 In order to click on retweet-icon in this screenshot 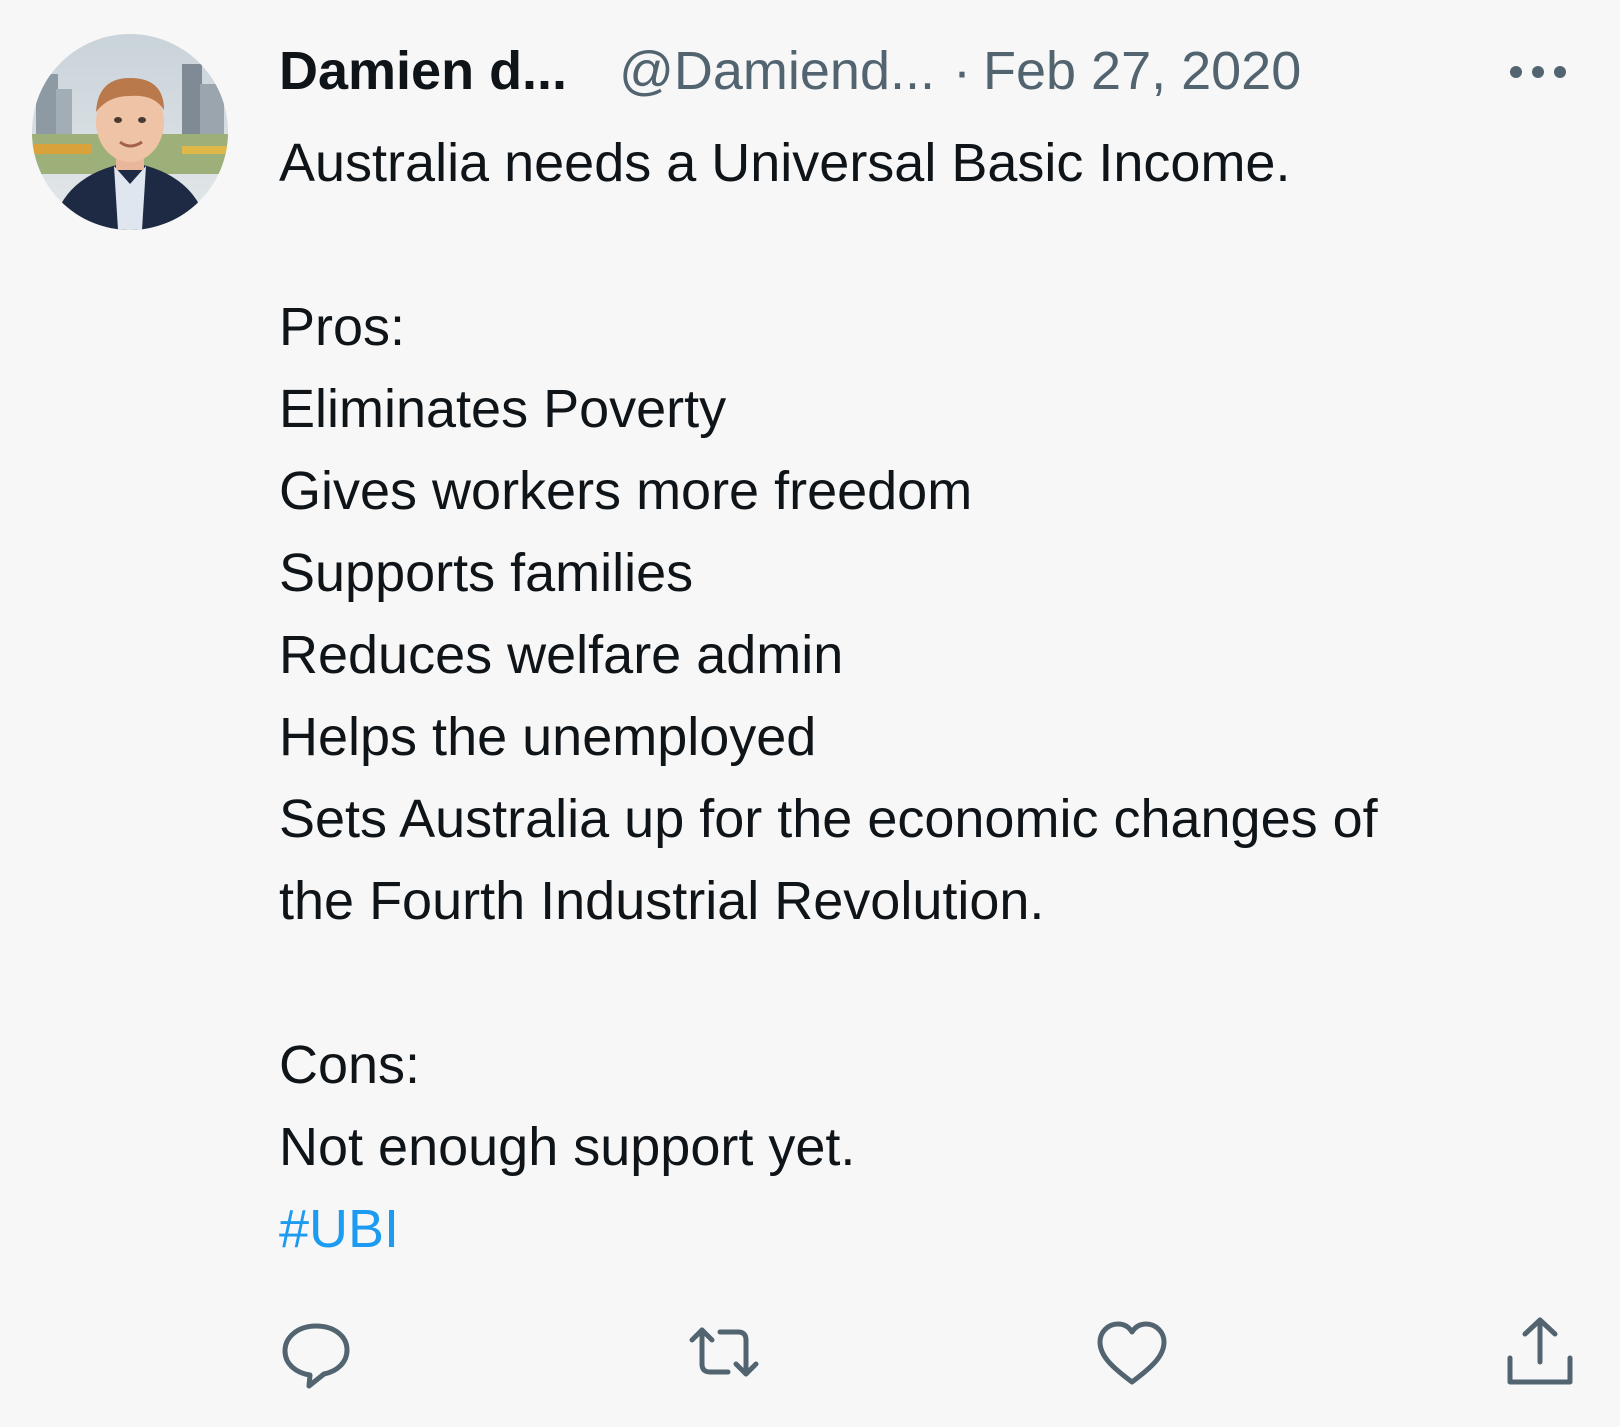, I will do `click(724, 1352)`.